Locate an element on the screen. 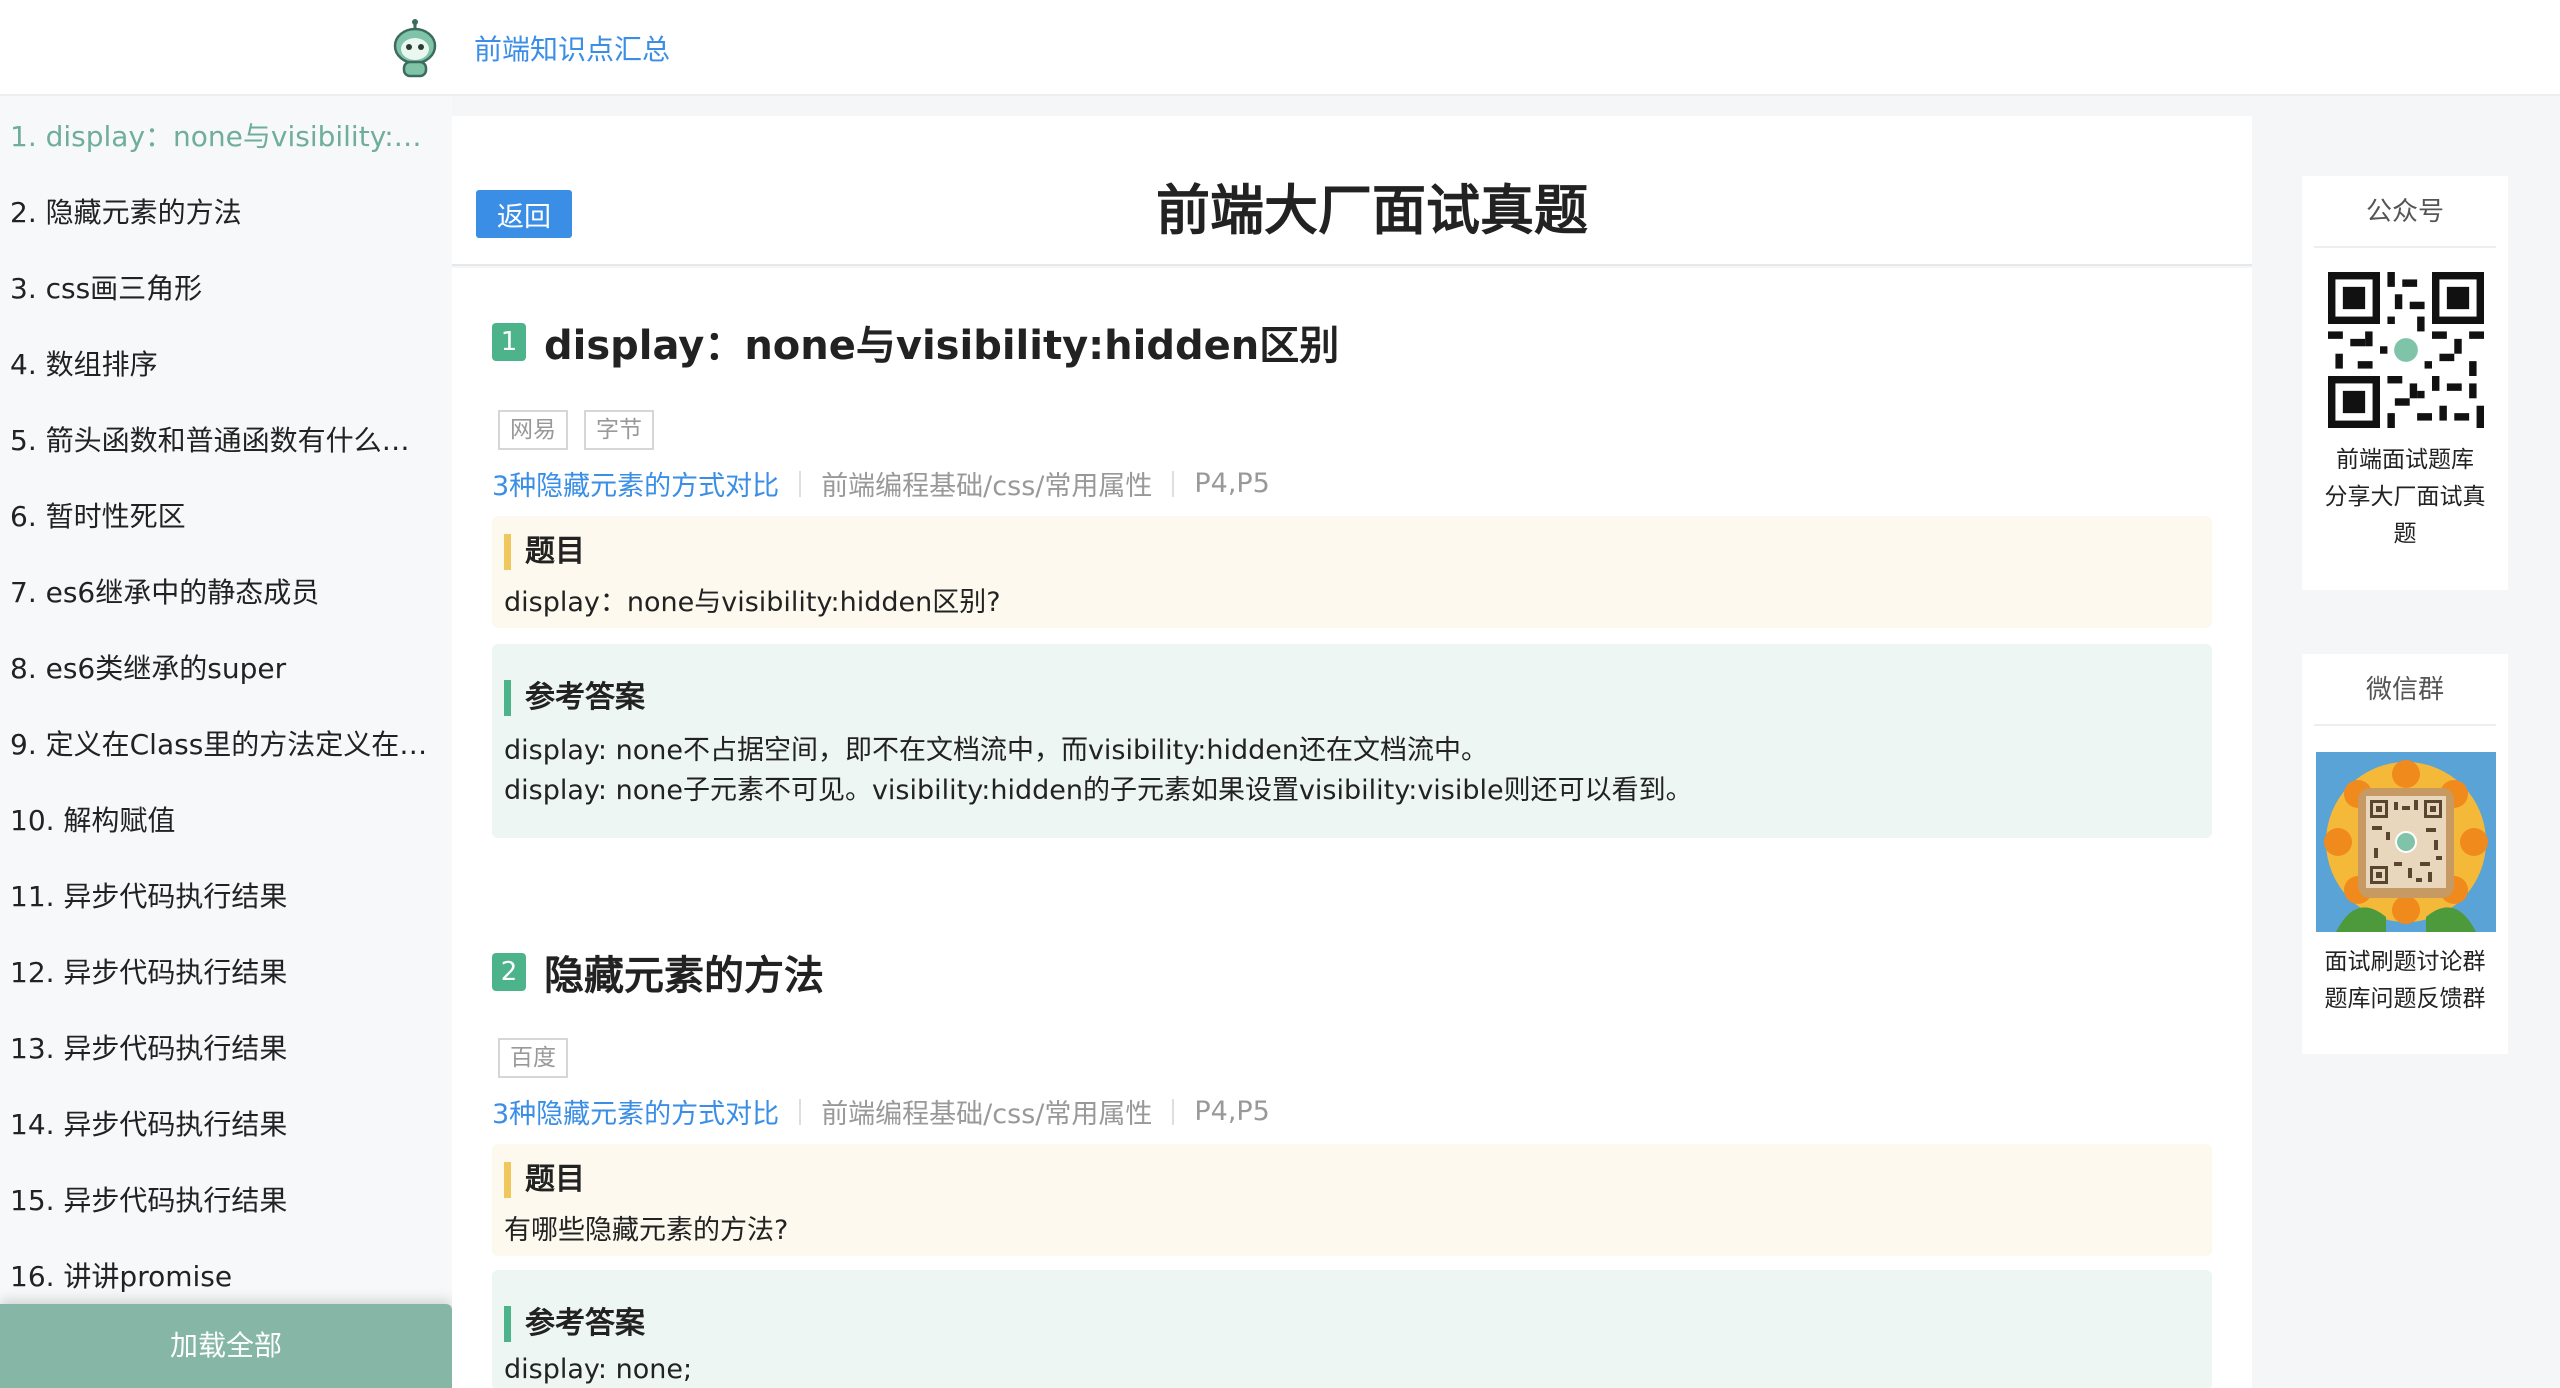 This screenshot has width=2560, height=1388. sidebar-item-10: 10. 解构赋值 is located at coordinates (220, 821).